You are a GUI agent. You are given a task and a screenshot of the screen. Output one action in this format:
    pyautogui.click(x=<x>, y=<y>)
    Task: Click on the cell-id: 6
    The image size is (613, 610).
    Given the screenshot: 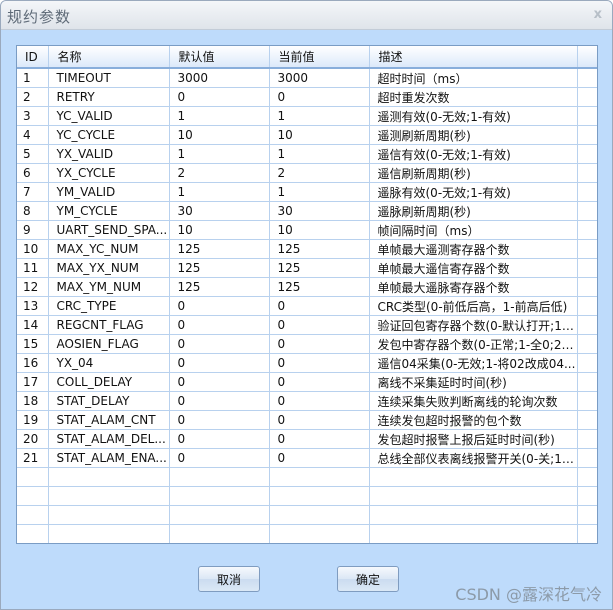 What is the action you would take?
    pyautogui.click(x=33, y=173)
    